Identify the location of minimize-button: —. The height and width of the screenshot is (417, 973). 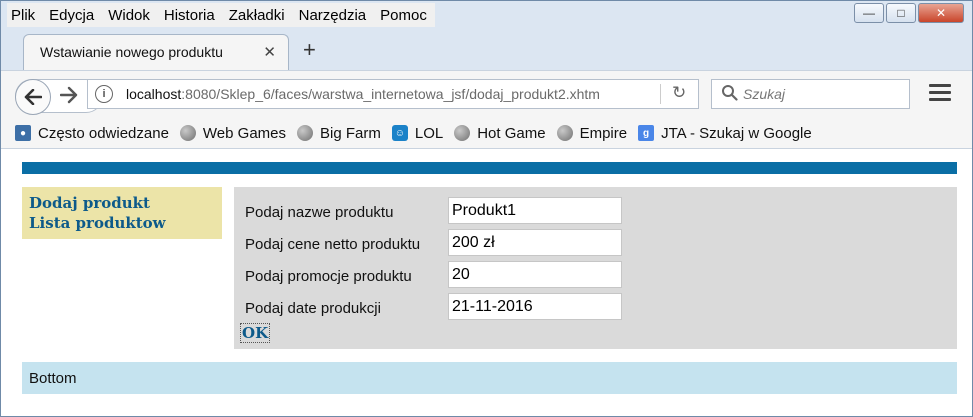
(869, 13).